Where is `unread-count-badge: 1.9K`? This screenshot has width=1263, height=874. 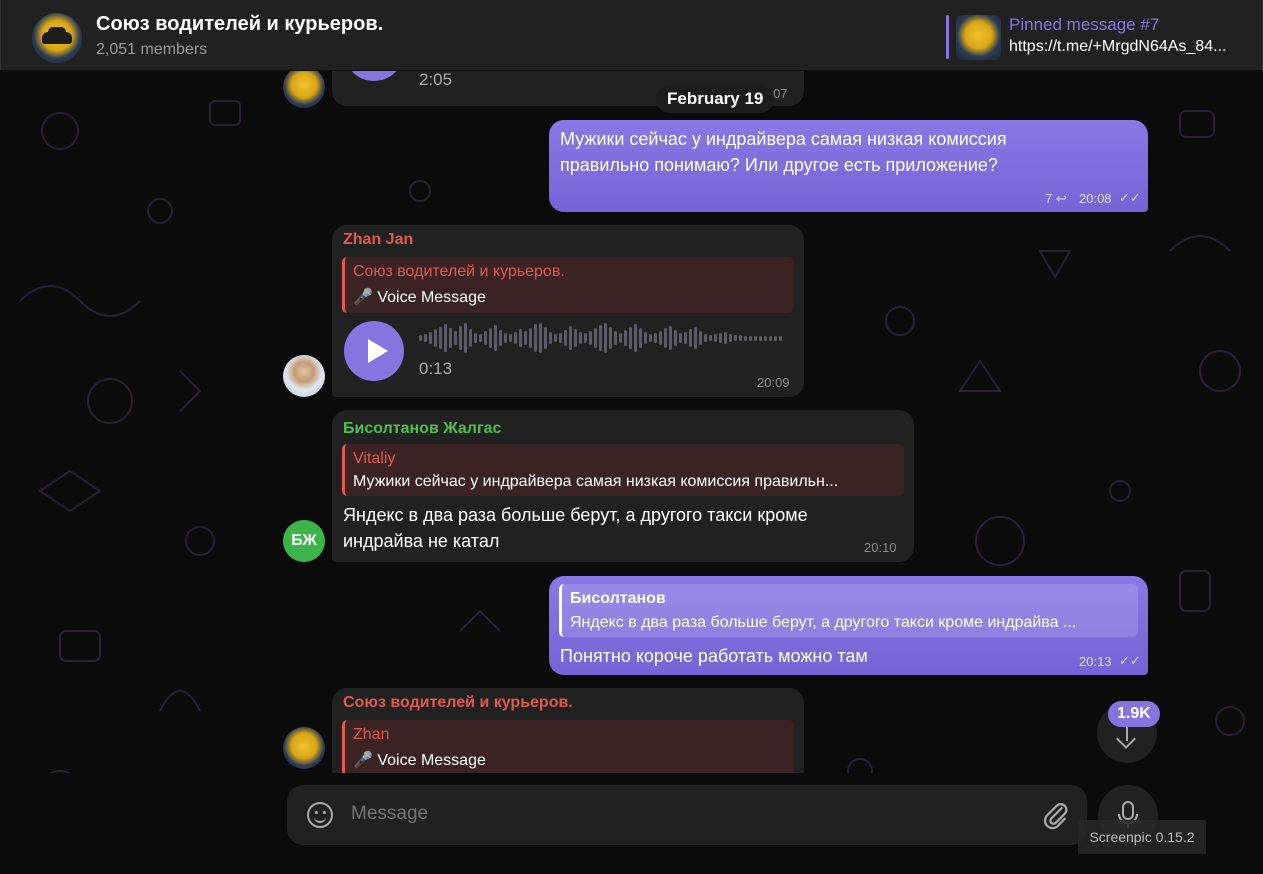 unread-count-badge: 1.9K is located at coordinates (1134, 714).